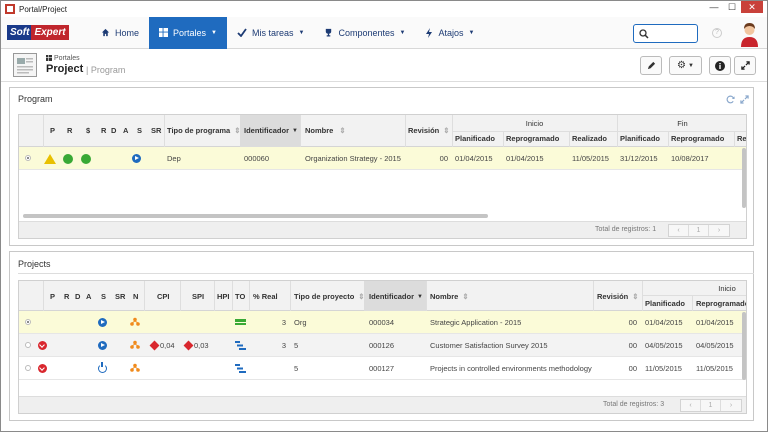  What do you see at coordinates (240, 345) in the screenshot?
I see `to-bar-icon` at bounding box center [240, 345].